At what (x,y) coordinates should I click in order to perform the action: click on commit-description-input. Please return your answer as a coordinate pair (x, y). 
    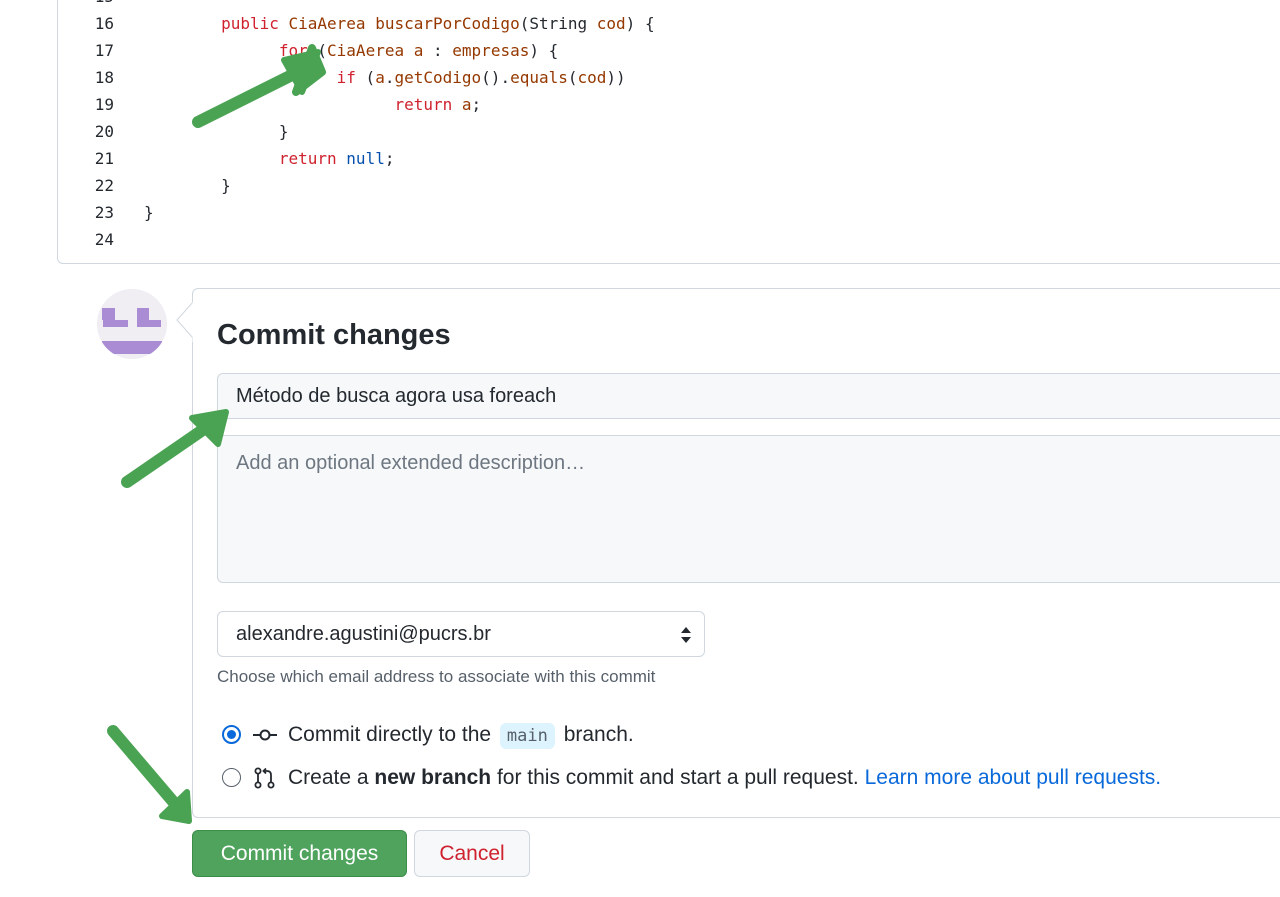
    Looking at the image, I should click on (748, 509).